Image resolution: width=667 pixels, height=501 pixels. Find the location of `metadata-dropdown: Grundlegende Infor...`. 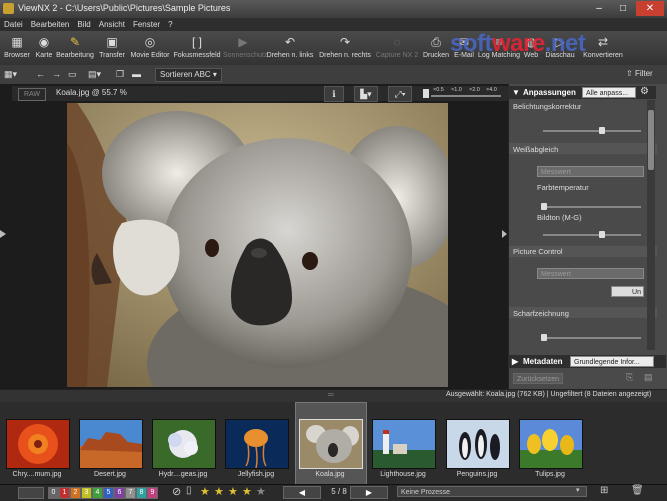

metadata-dropdown: Grundlegende Infor... is located at coordinates (612, 361).